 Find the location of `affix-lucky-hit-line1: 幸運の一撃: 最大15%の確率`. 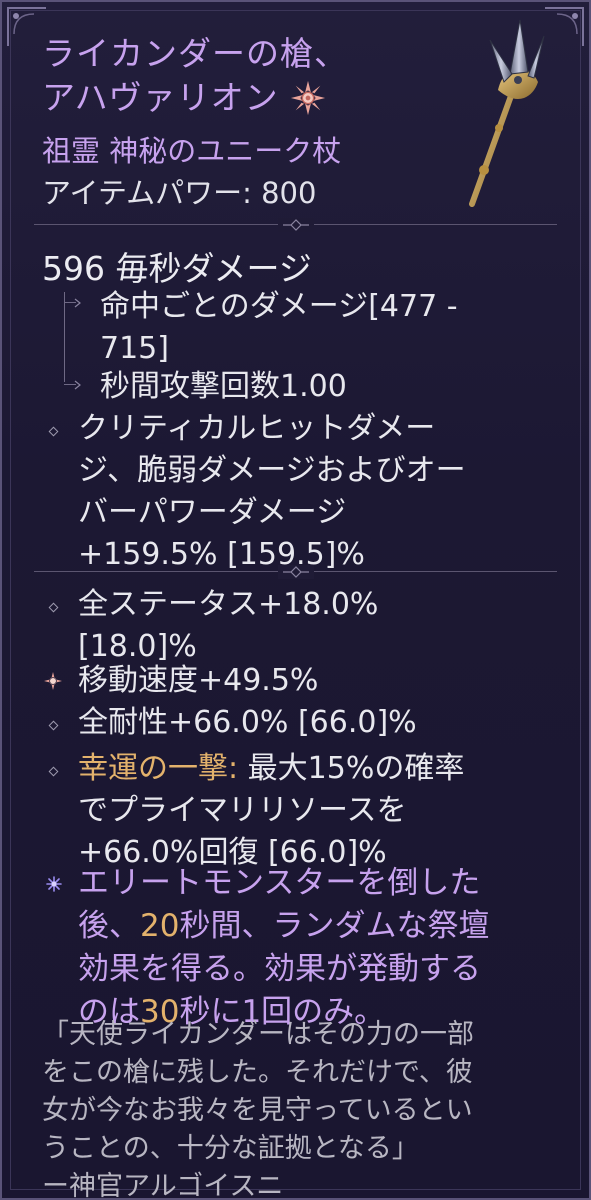

affix-lucky-hit-line1: 幸運の一撃: 最大15%の確率 is located at coordinates (318, 769).